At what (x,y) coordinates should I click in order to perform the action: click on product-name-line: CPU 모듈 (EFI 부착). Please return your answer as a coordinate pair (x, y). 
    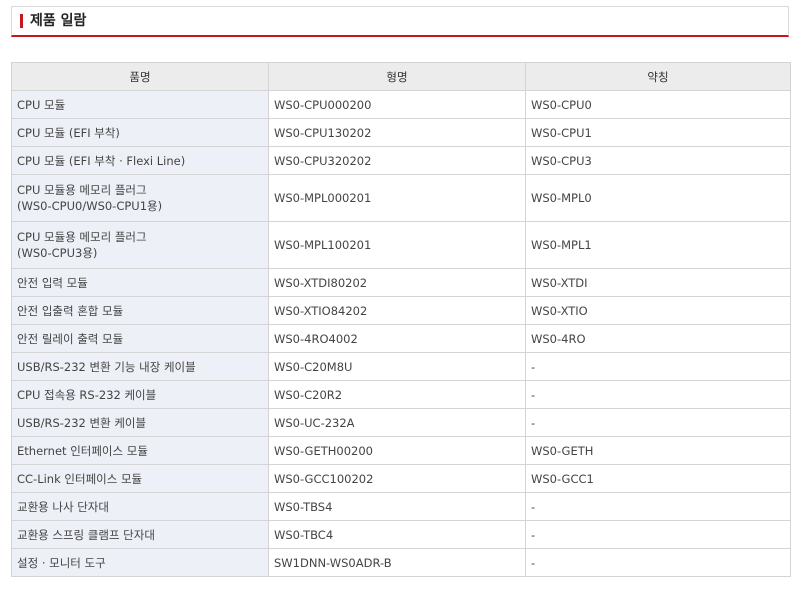
    Looking at the image, I should click on (68, 132).